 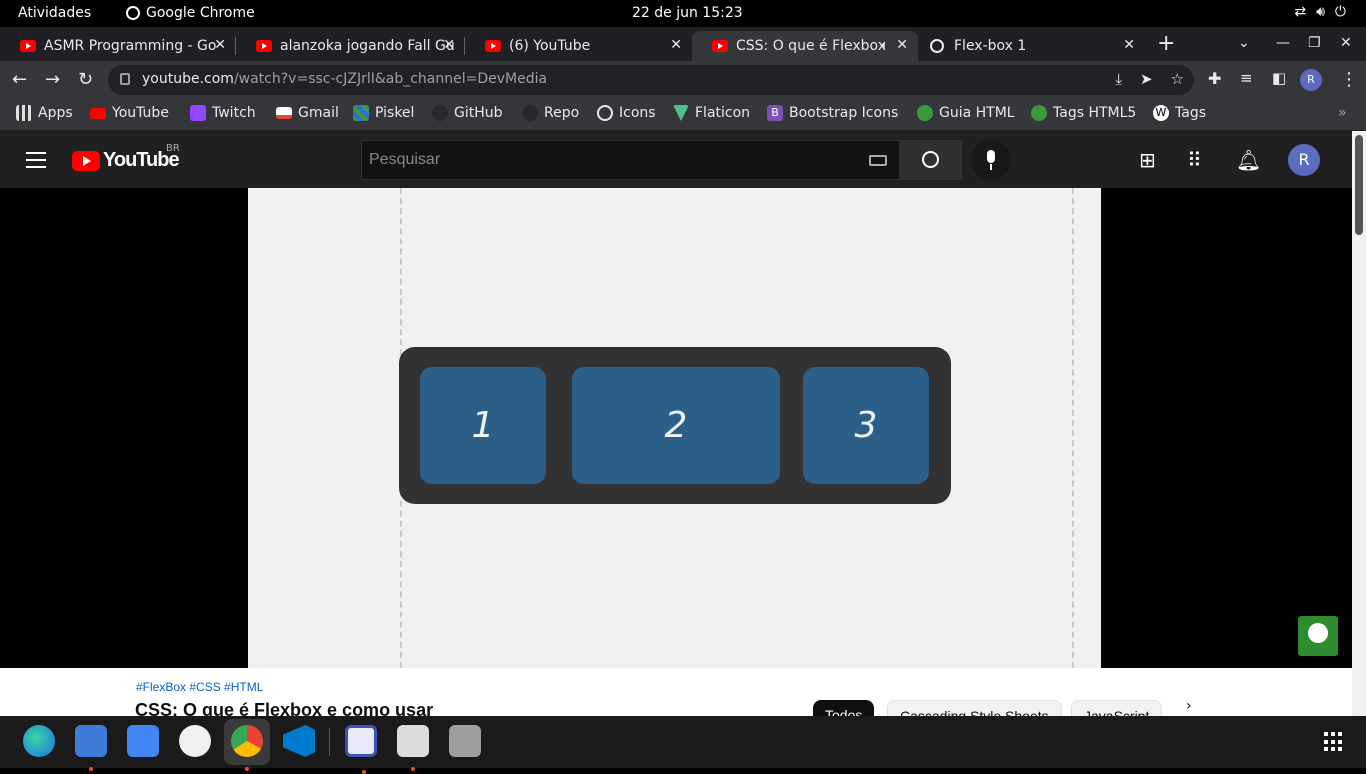 What do you see at coordinates (19, 79) in the screenshot?
I see `back-button: ←` at bounding box center [19, 79].